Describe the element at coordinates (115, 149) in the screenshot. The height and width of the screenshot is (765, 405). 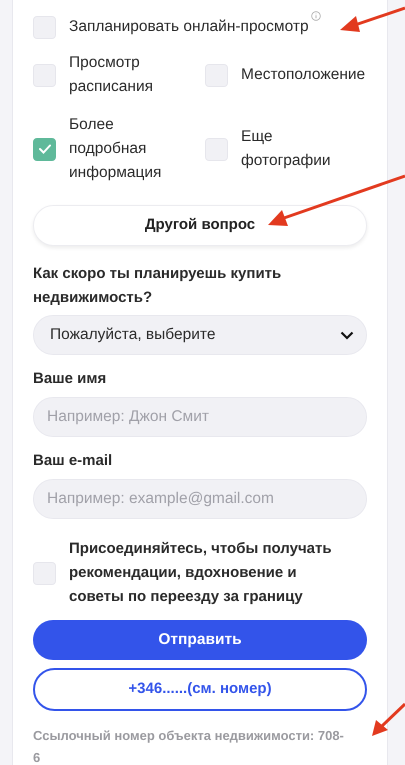
I see `option-label: Более подробная информация` at that location.